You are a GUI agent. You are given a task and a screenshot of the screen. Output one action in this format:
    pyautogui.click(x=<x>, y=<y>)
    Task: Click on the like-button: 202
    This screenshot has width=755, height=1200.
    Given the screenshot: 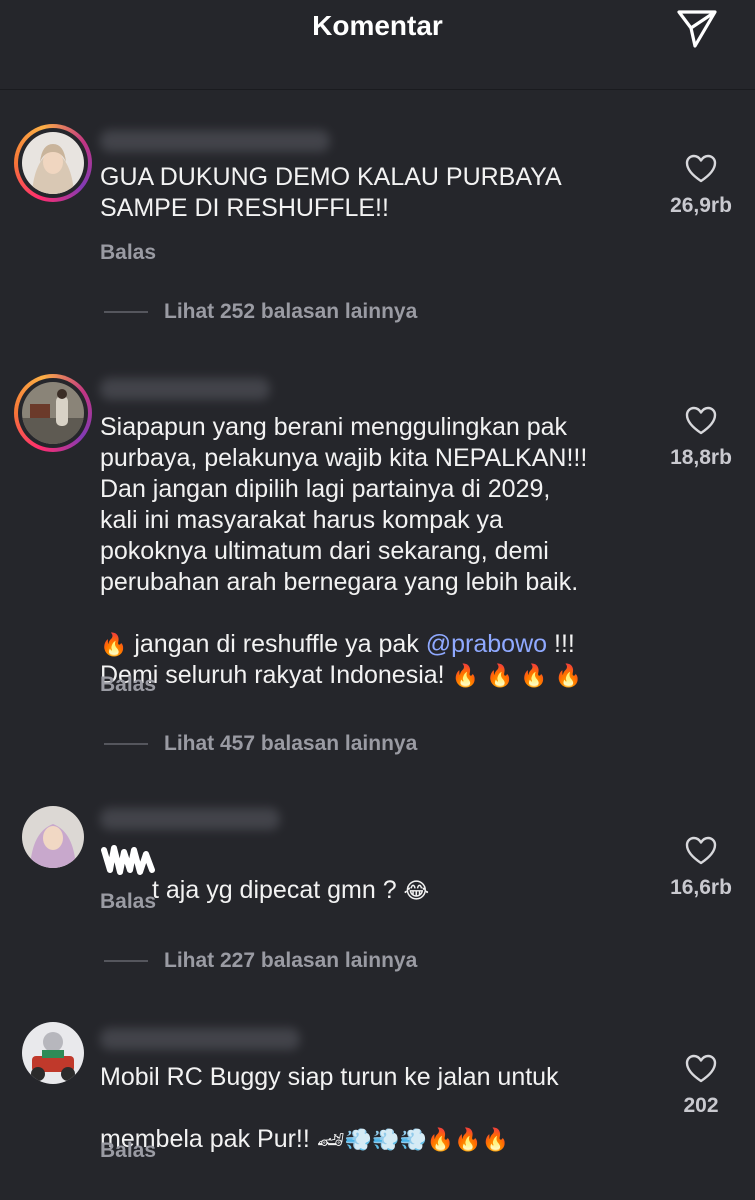 What is the action you would take?
    pyautogui.click(x=701, y=1086)
    